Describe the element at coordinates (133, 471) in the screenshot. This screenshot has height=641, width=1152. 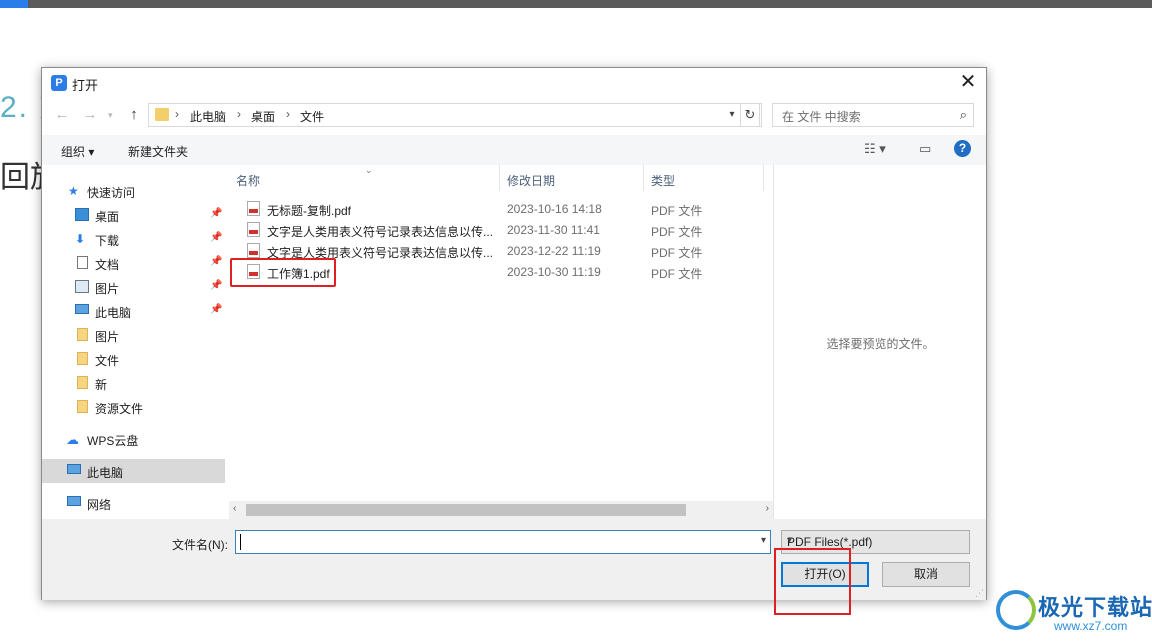
I see `sidebar-item-this-pc: 此电脑` at that location.